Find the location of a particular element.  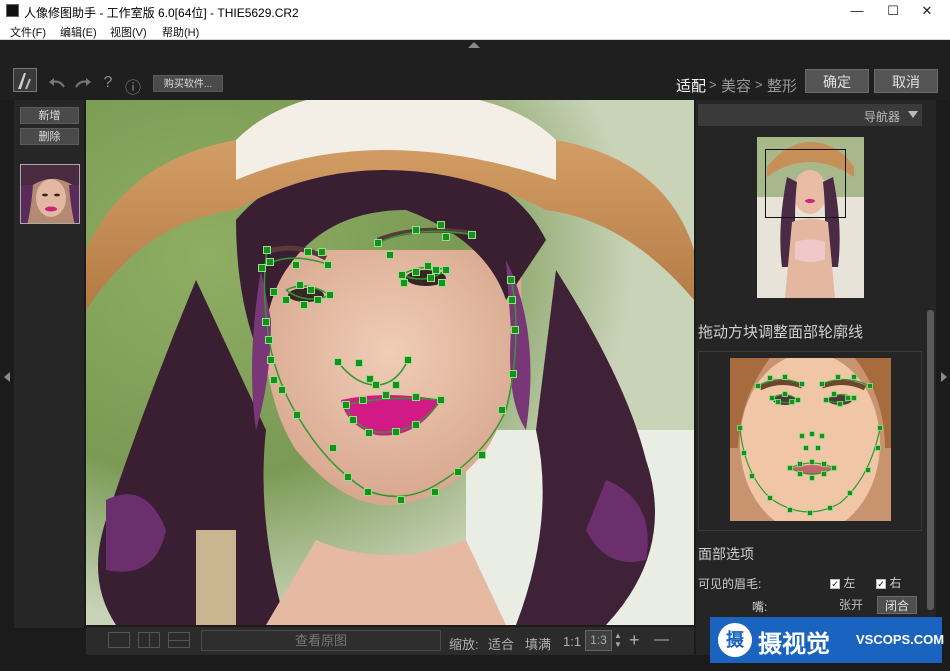

step-beauty: 美容 is located at coordinates (736, 85).